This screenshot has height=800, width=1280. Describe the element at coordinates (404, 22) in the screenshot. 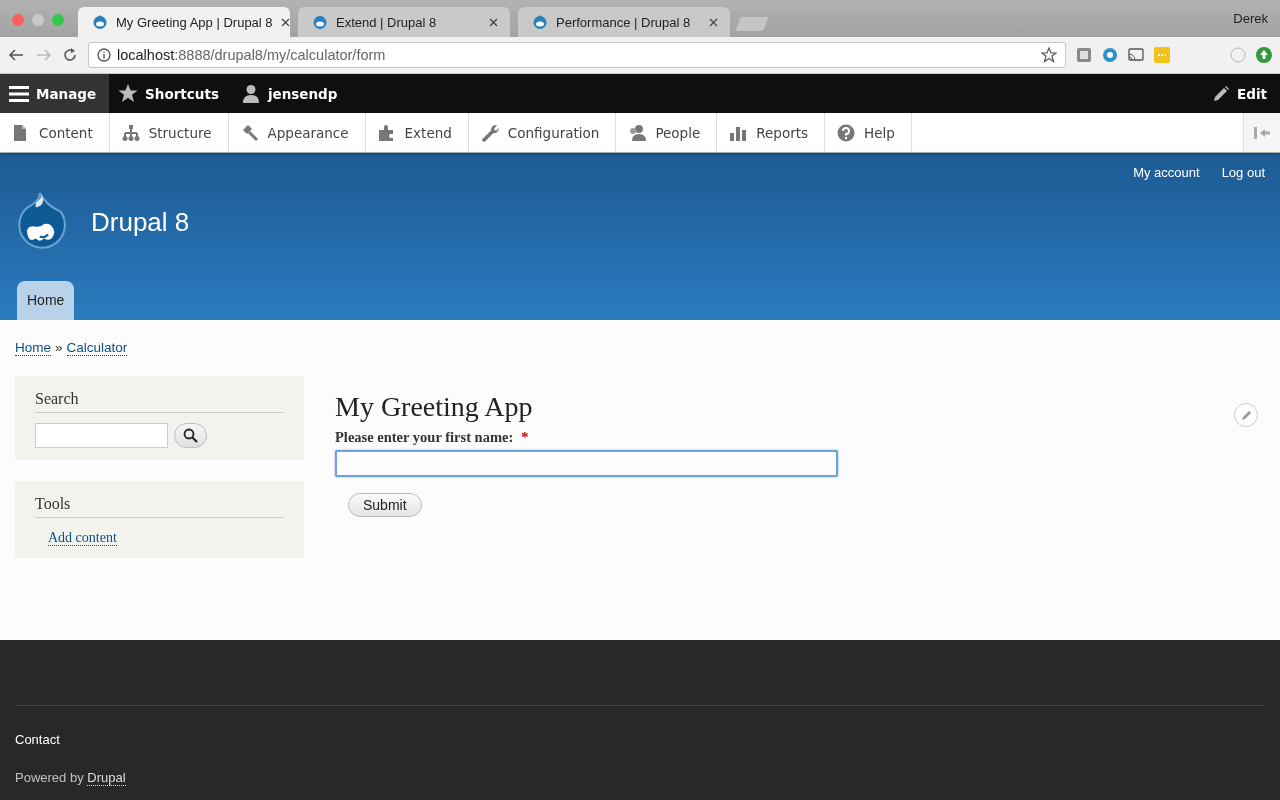

I see `browser-tab: Extend | Drupal 8` at that location.